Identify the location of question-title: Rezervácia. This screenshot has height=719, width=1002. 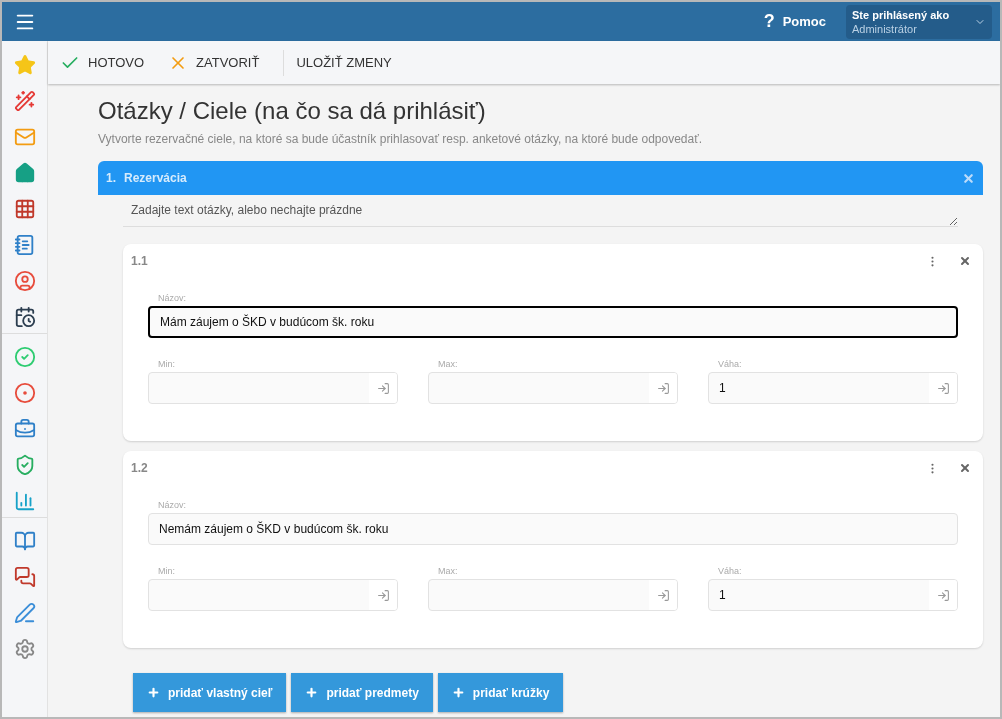
(155, 178).